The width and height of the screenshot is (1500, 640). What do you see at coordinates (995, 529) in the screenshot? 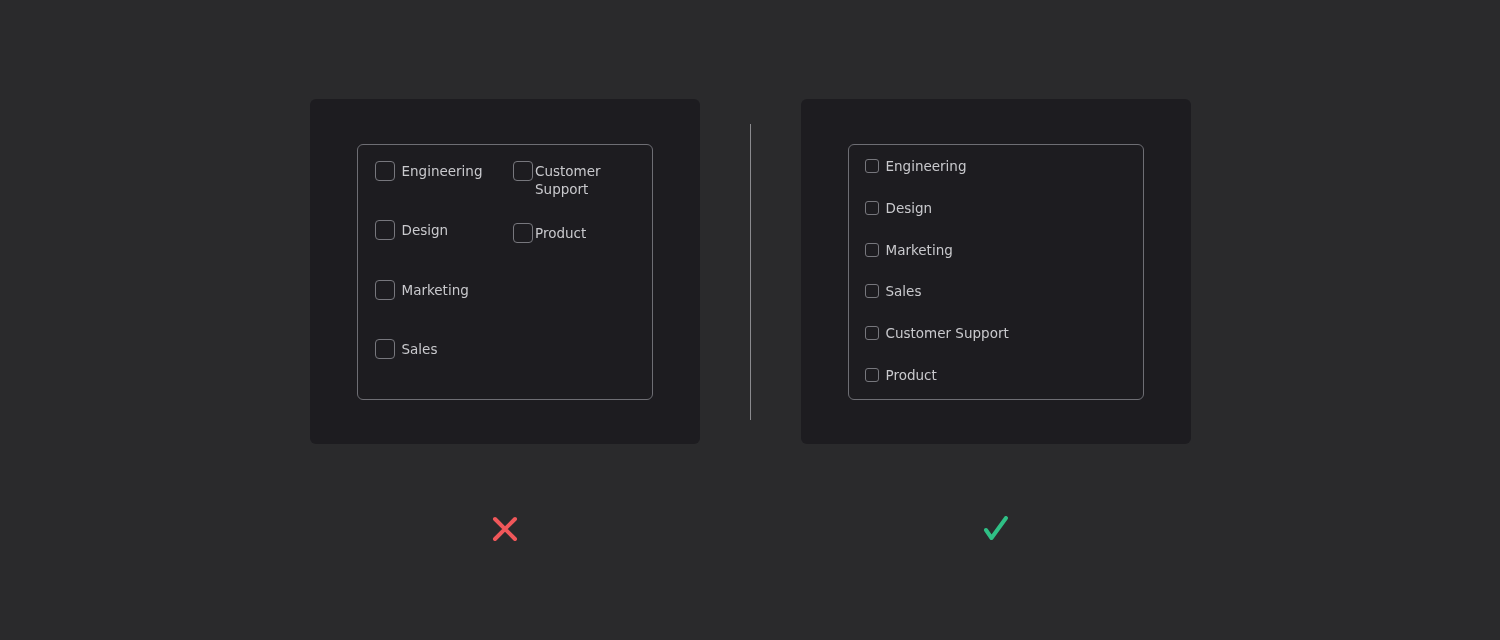
I see `checkmark-icon` at bounding box center [995, 529].